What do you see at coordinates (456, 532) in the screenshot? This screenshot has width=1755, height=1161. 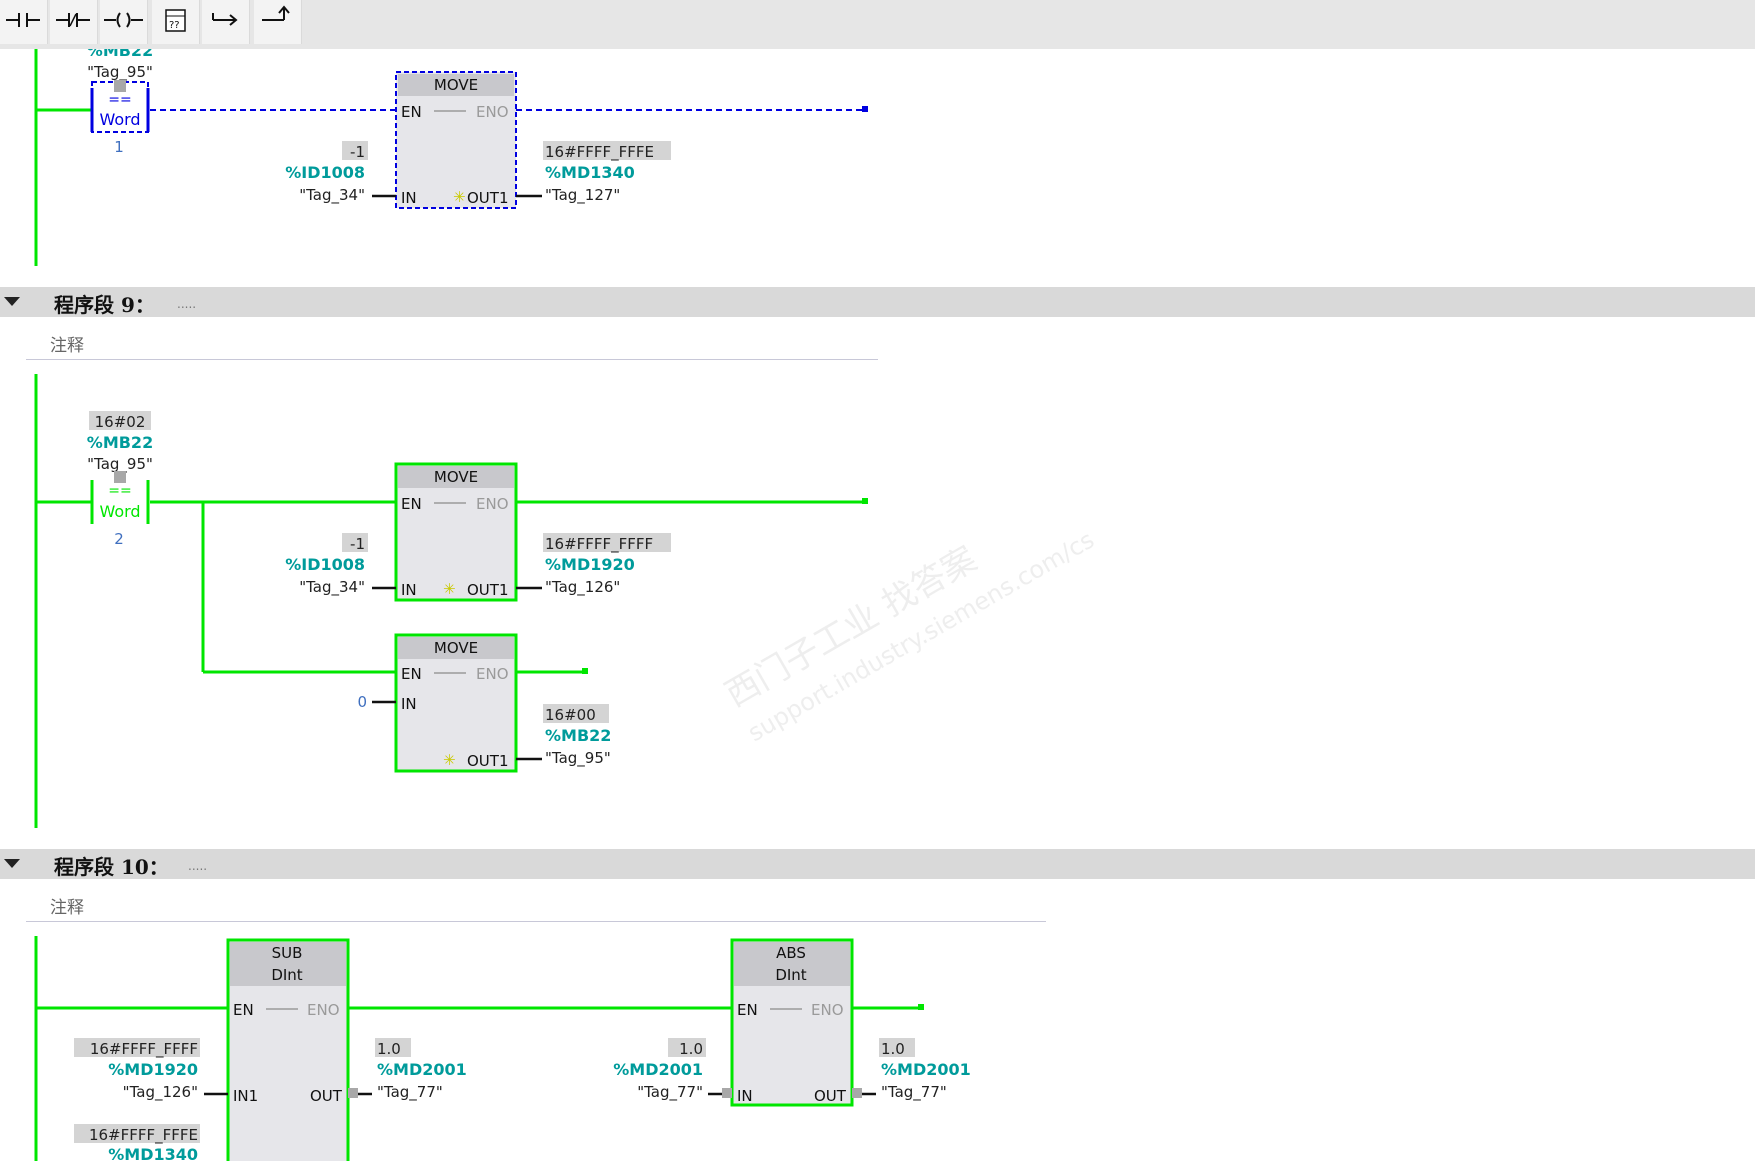 I see `move-box-1: MOVE EN ENO IN ✳ OUT1` at bounding box center [456, 532].